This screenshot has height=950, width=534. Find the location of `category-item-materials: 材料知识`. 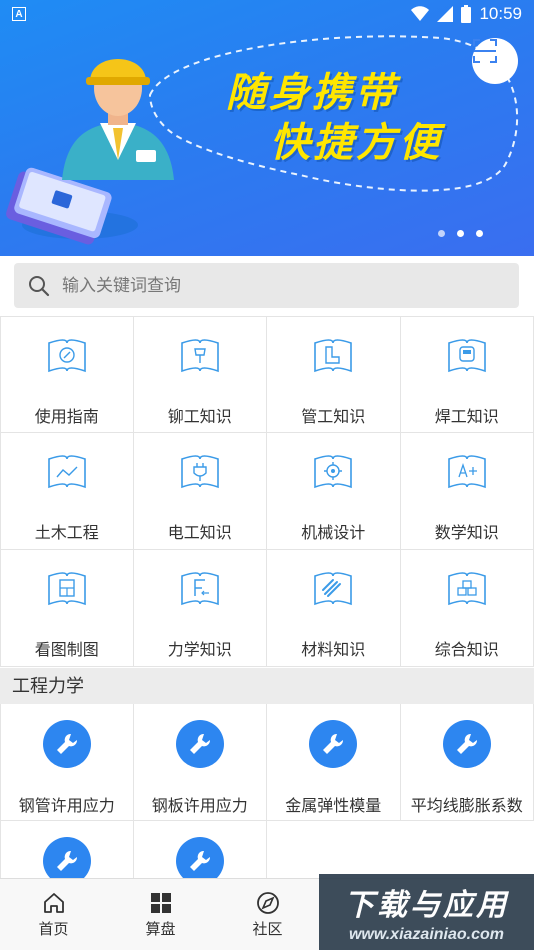

category-item-materials: 材料知识 is located at coordinates (334, 608).